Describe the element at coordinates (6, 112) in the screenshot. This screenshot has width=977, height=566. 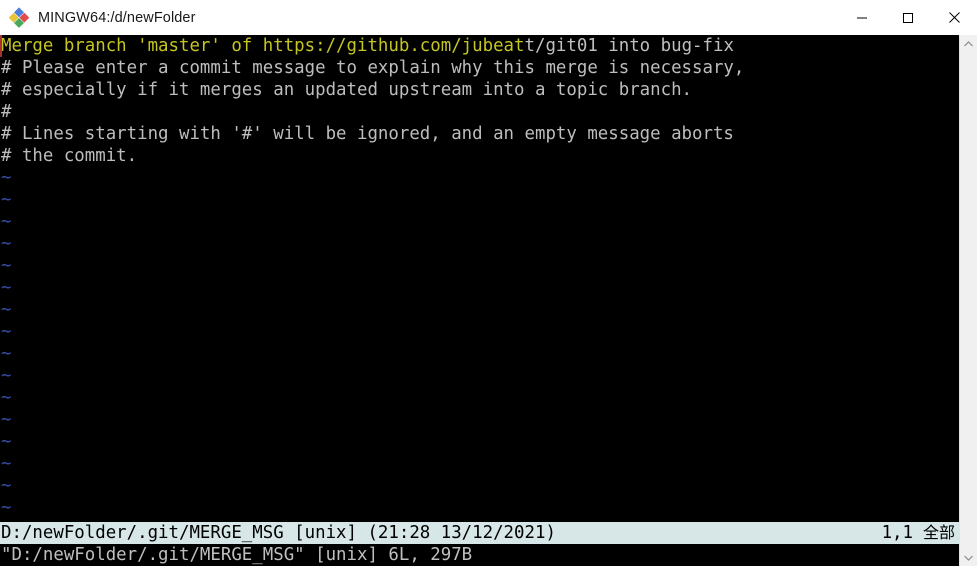
I see `buffer-line: #` at that location.